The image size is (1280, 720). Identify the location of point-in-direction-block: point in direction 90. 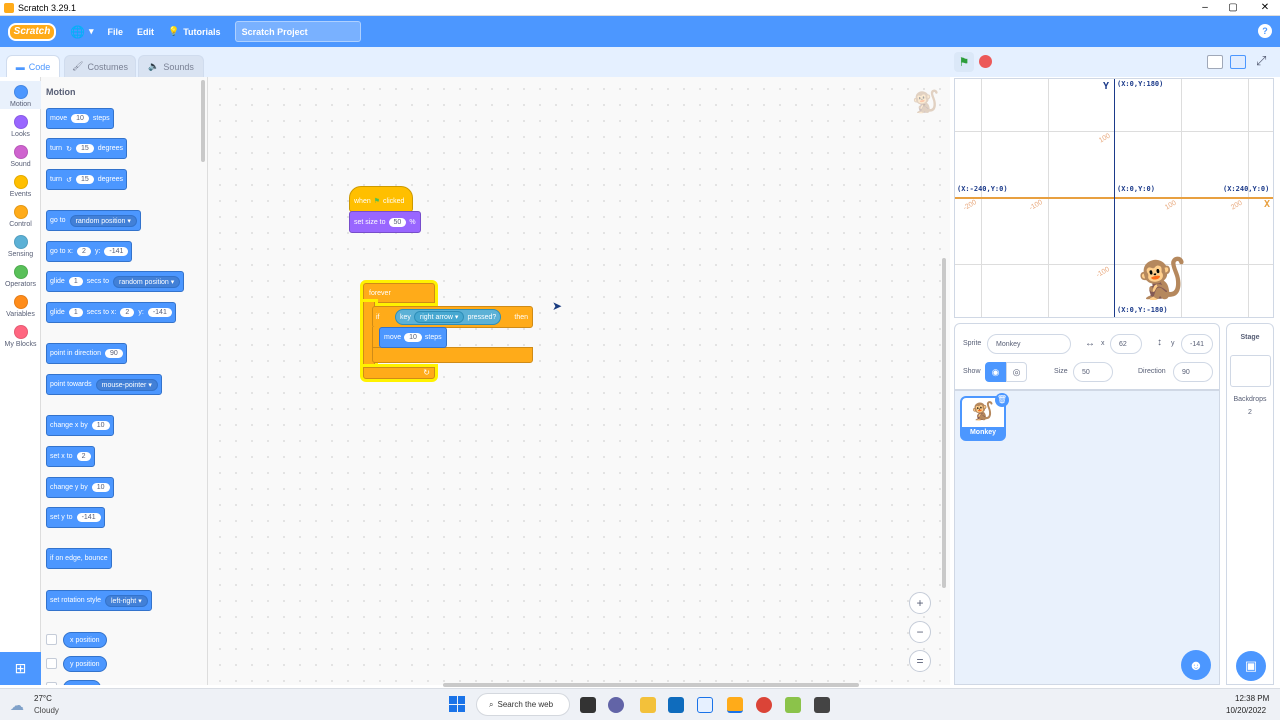
(86, 353).